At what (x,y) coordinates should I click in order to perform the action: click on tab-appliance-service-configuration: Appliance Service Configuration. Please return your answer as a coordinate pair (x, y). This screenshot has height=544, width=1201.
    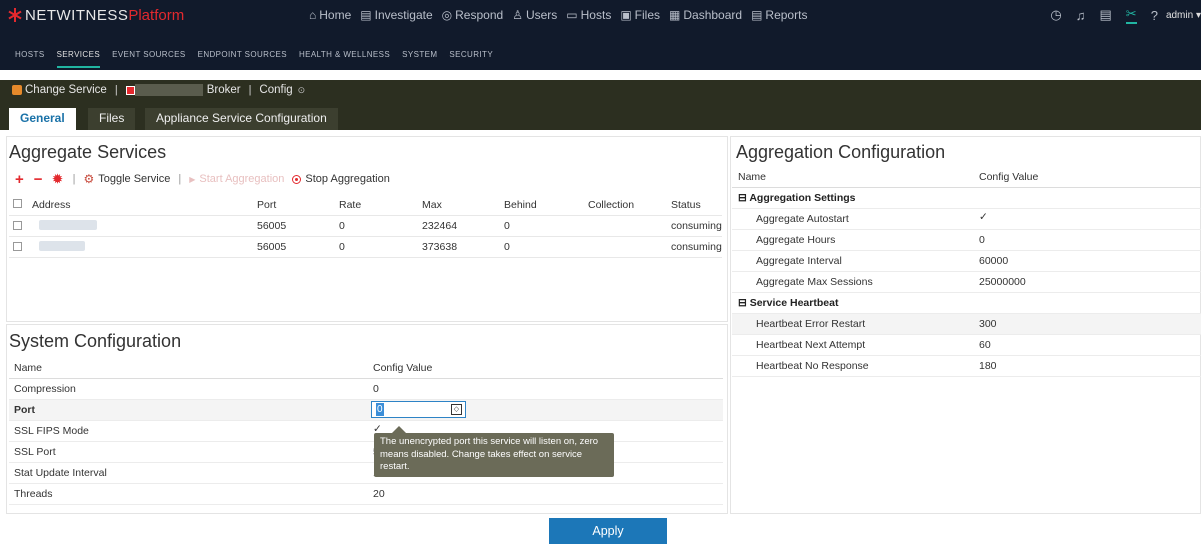
    Looking at the image, I should click on (241, 119).